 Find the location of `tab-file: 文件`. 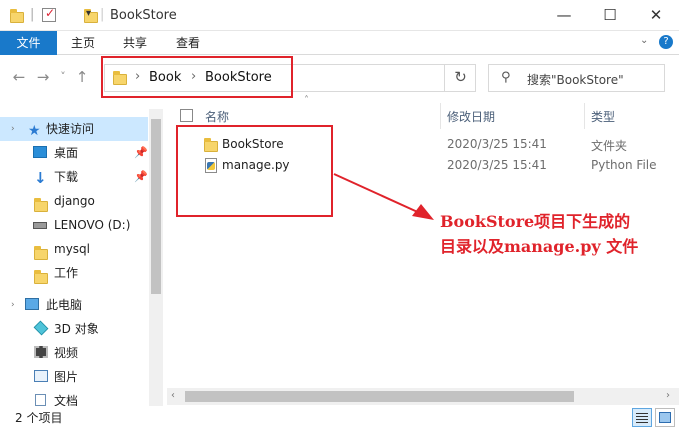

tab-file: 文件 is located at coordinates (28, 43).